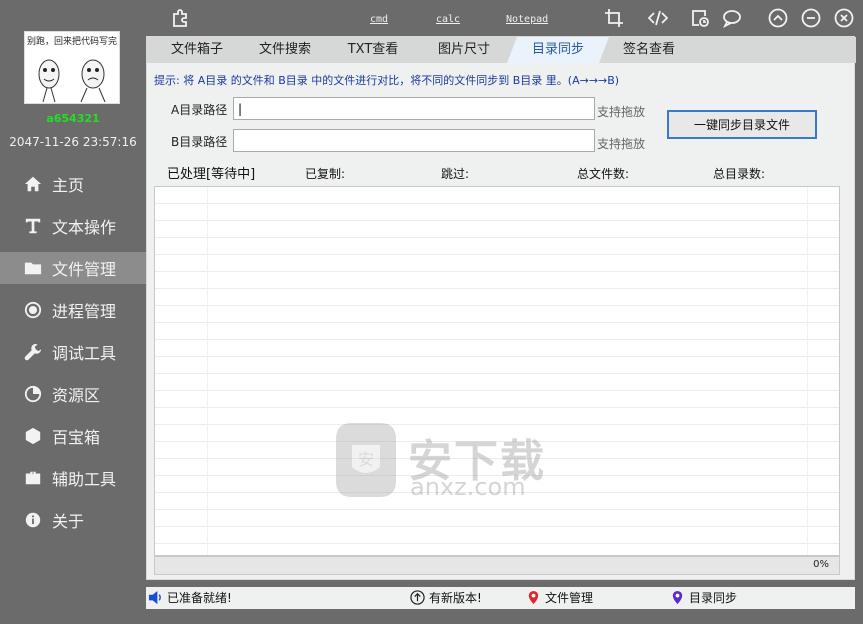  Describe the element at coordinates (33, 352) in the screenshot. I see `wrench-icon` at that location.